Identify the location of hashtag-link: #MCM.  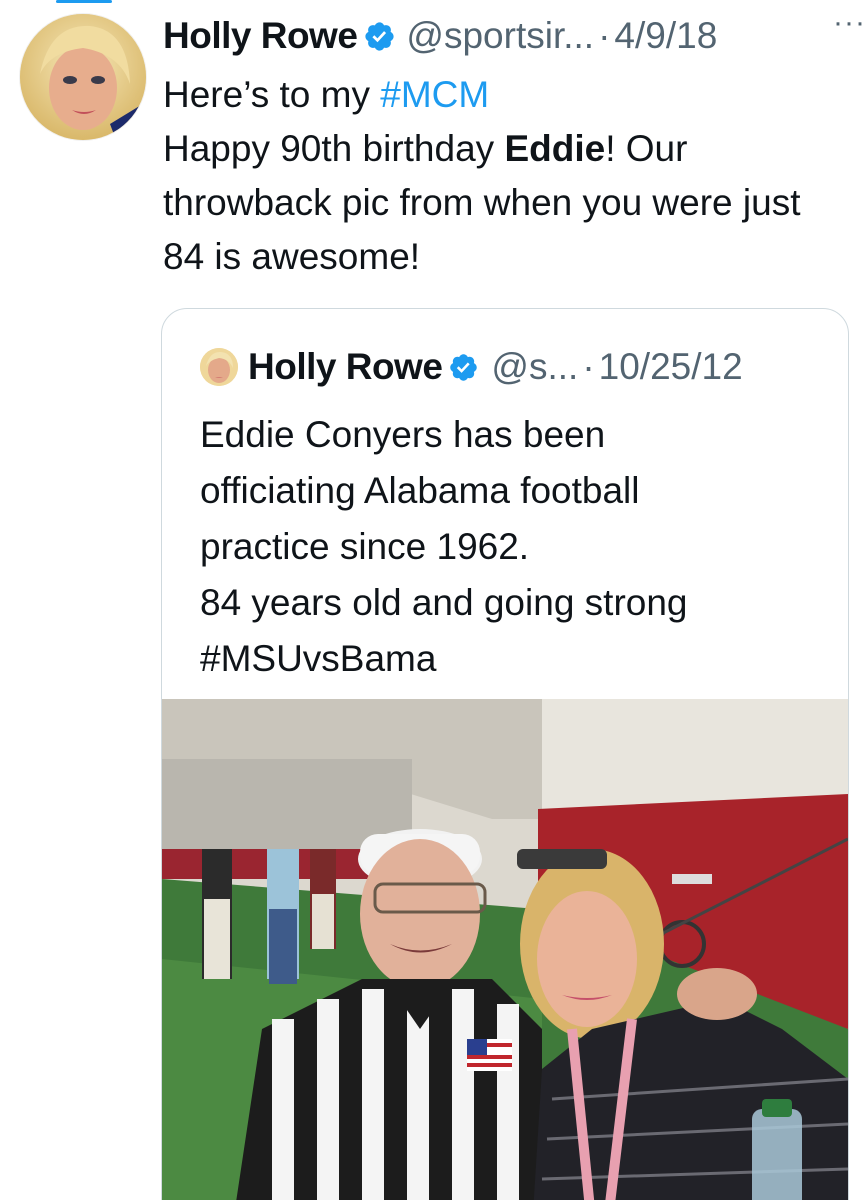
(434, 94).